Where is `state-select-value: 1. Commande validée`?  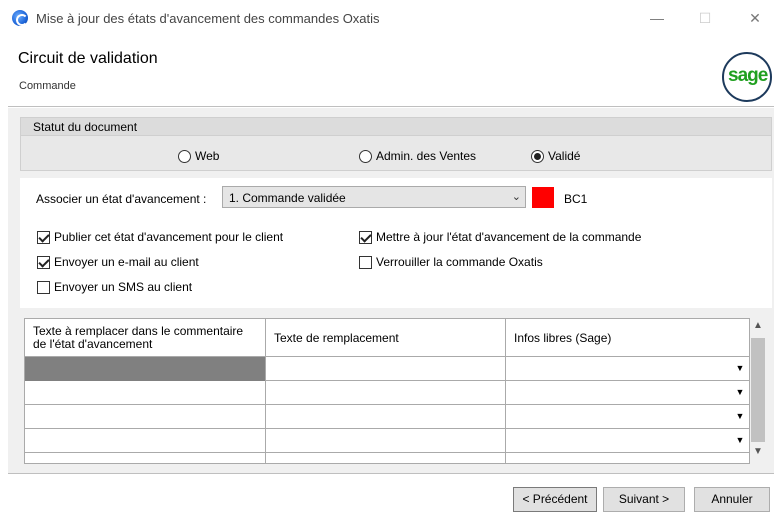 state-select-value: 1. Commande validée is located at coordinates (287, 198).